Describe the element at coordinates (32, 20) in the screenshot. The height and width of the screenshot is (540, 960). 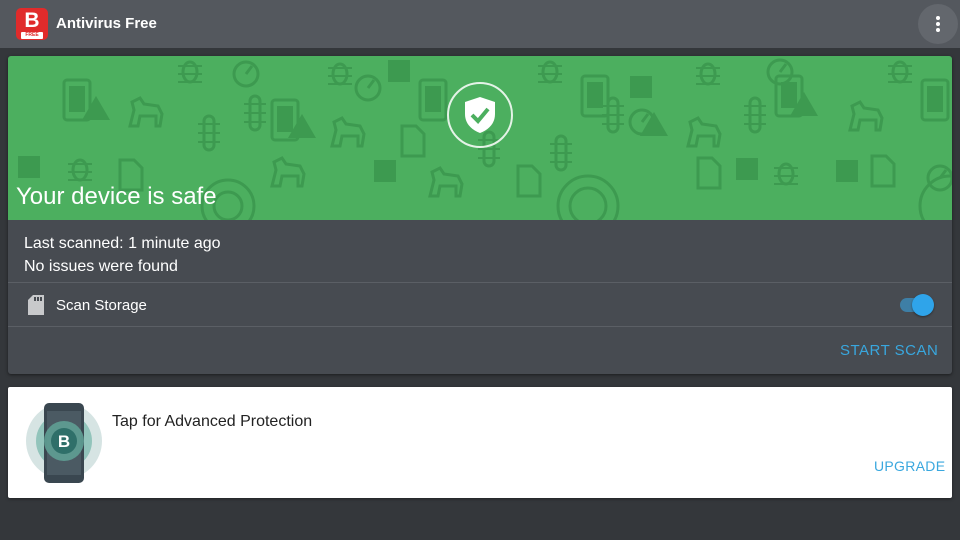
I see `logo-letter: B` at that location.